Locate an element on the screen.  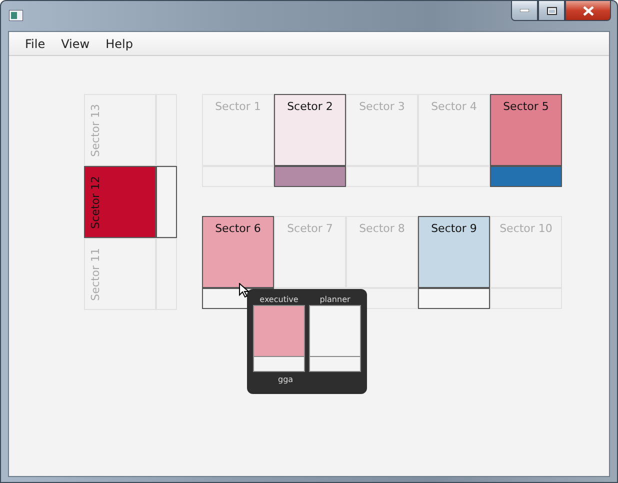
sector-tile: Scetor 7 is located at coordinates (310, 252).